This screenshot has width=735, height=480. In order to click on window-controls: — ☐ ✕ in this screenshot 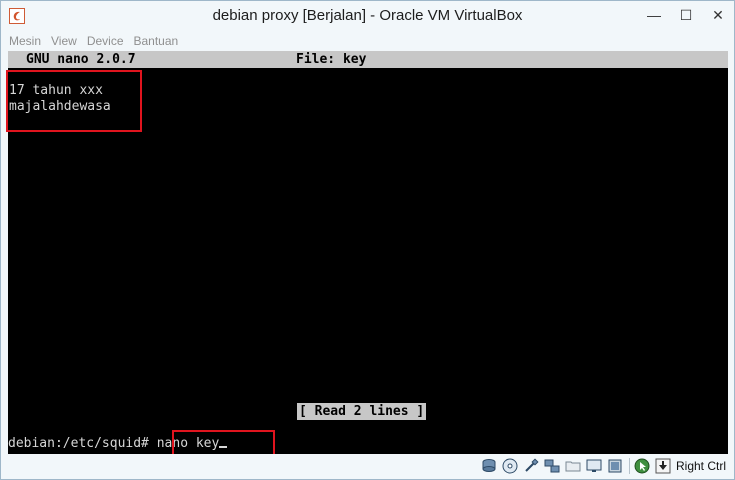, I will do `click(686, 16)`.